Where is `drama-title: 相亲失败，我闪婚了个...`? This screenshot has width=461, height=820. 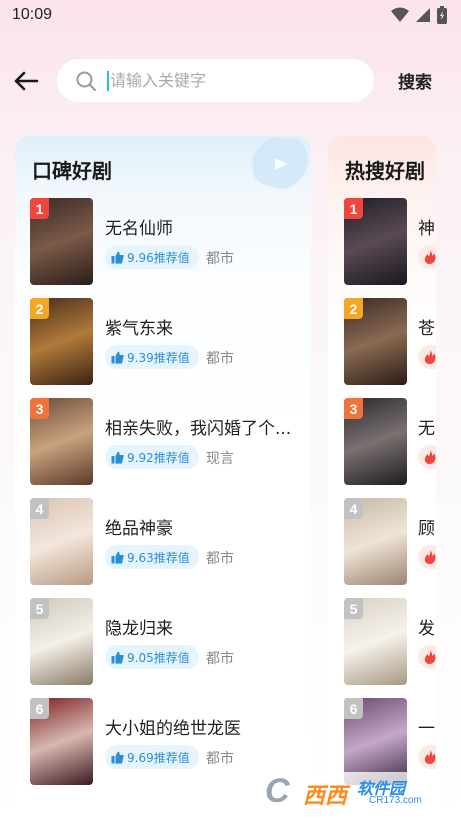
drama-title: 相亲失败，我闪婚了个... is located at coordinates (198, 429).